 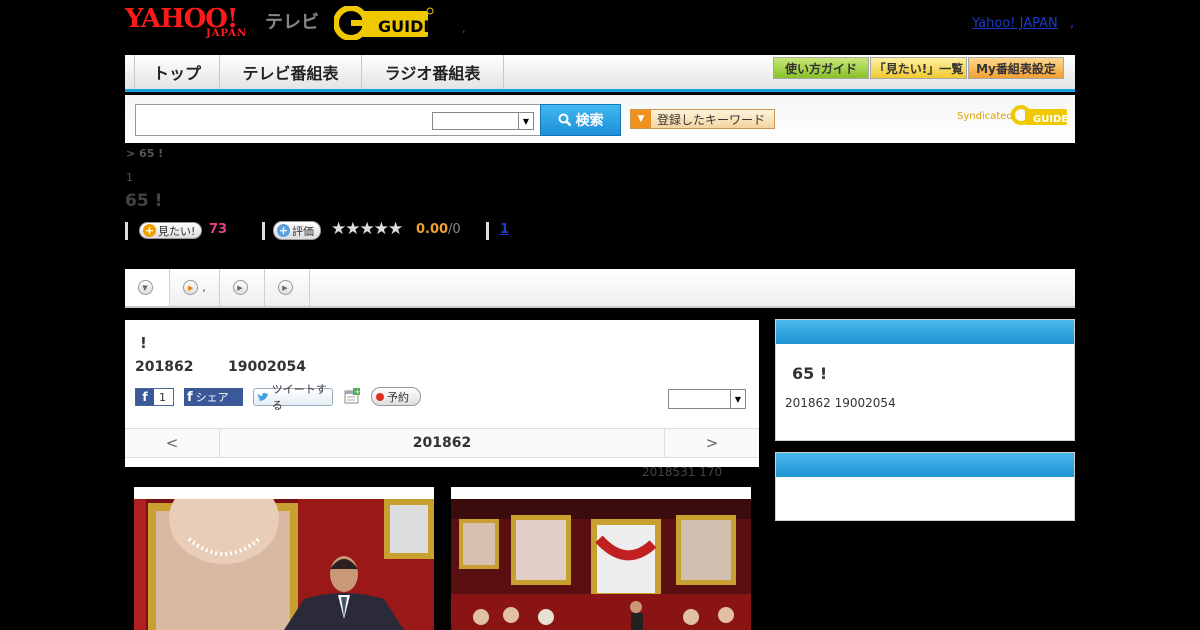 What do you see at coordinates (918, 68) in the screenshot?
I see `want-list-button: 「見たい!」一覧` at bounding box center [918, 68].